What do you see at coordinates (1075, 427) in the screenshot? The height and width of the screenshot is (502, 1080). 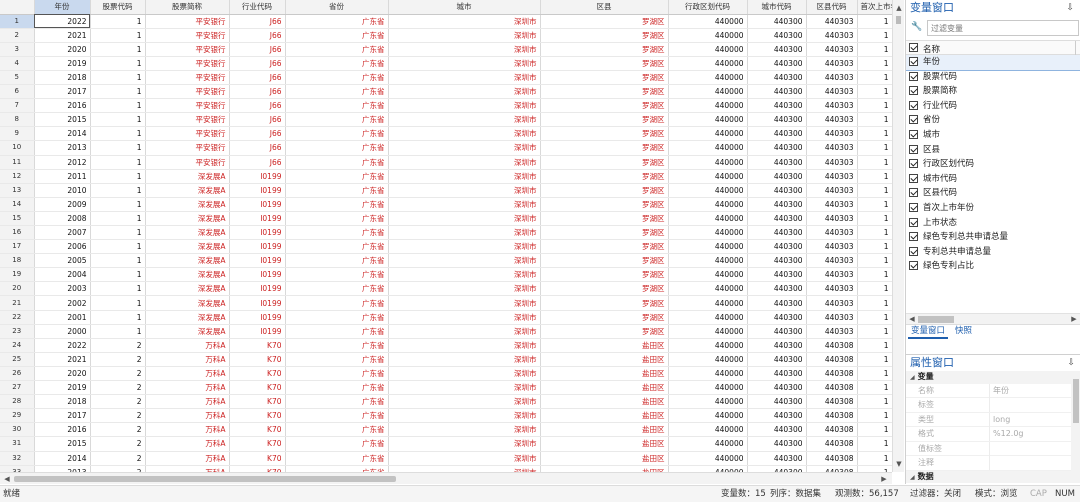 I see `properties-scrollbar` at bounding box center [1075, 427].